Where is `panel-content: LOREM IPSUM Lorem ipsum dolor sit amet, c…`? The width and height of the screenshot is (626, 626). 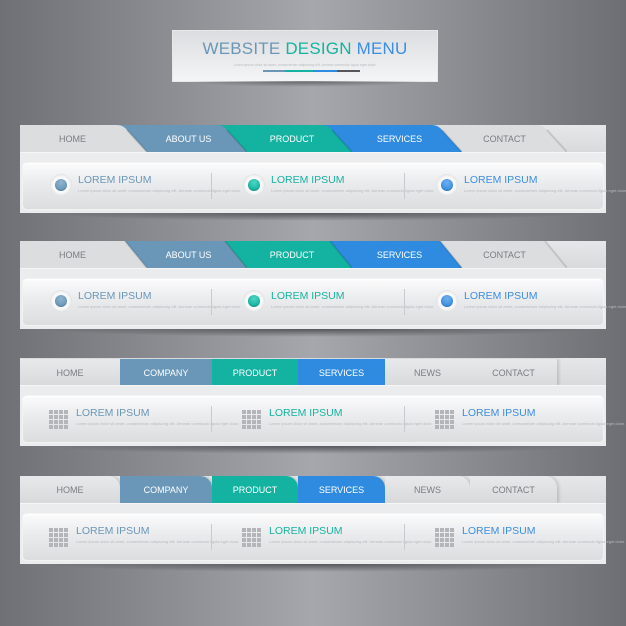 panel-content: LOREM IPSUM Lorem ipsum dolor sit amet, c… is located at coordinates (324, 186).